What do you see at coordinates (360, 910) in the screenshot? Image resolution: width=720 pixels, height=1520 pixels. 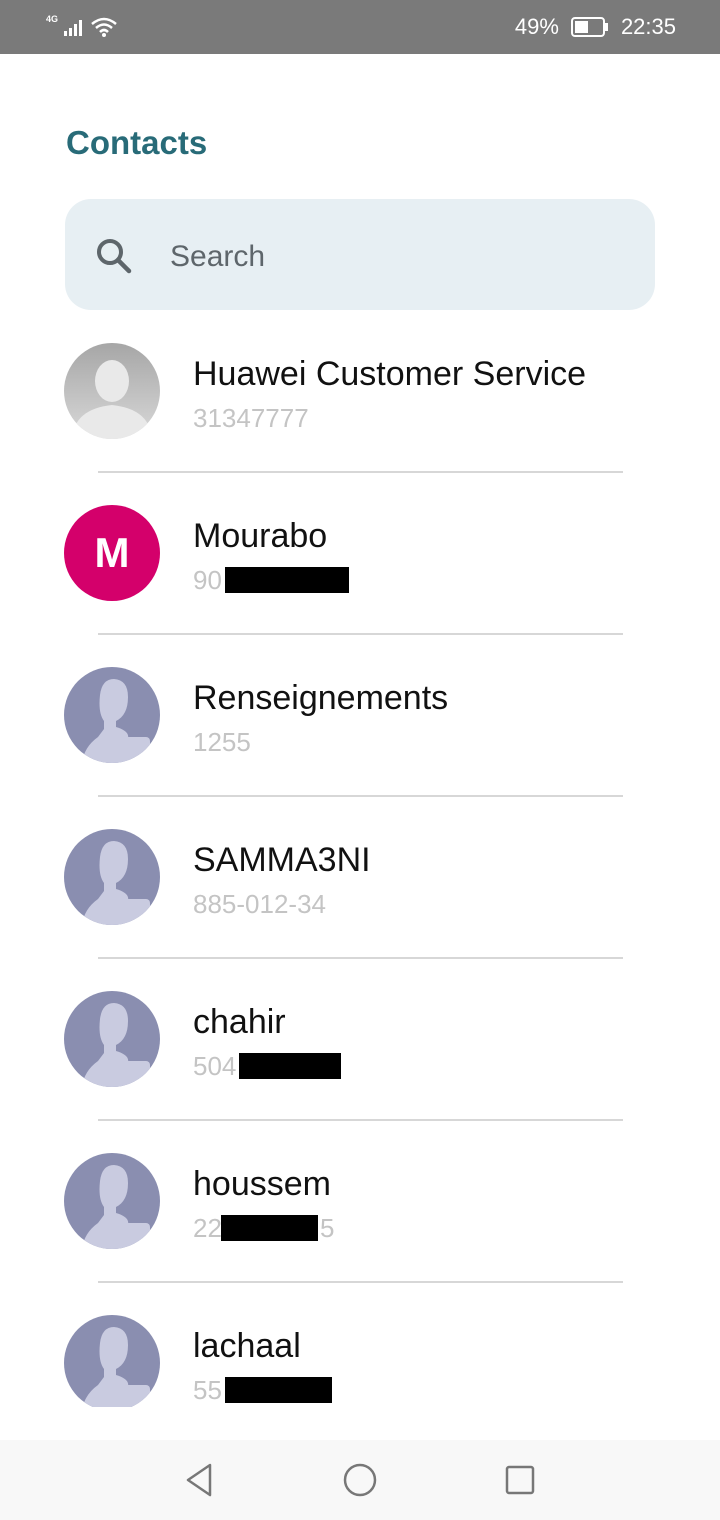 I see `contact-row-samma3ni: SAMMA3NI 885-012-34` at bounding box center [360, 910].